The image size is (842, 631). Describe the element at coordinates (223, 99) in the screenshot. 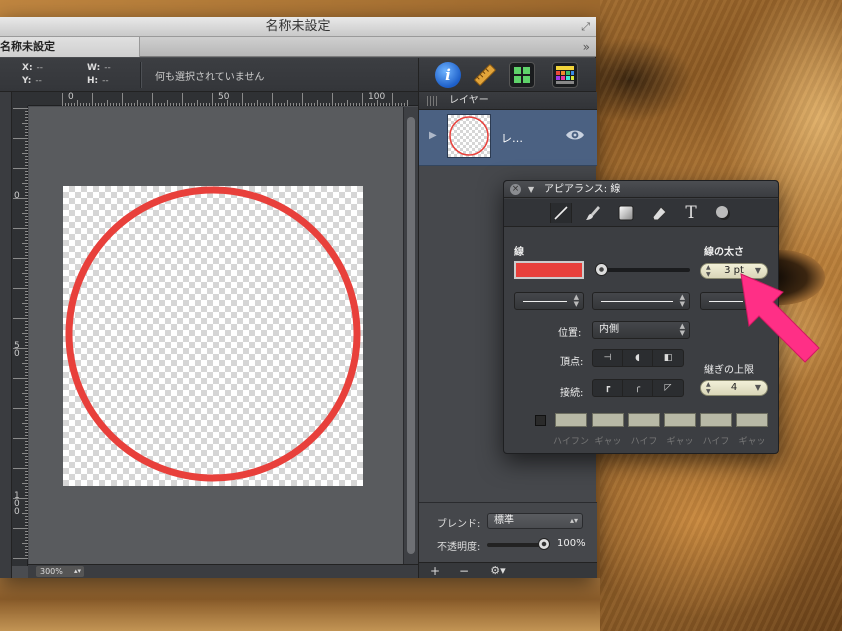

I see `horizontal-ruler: 0 50 100` at that location.